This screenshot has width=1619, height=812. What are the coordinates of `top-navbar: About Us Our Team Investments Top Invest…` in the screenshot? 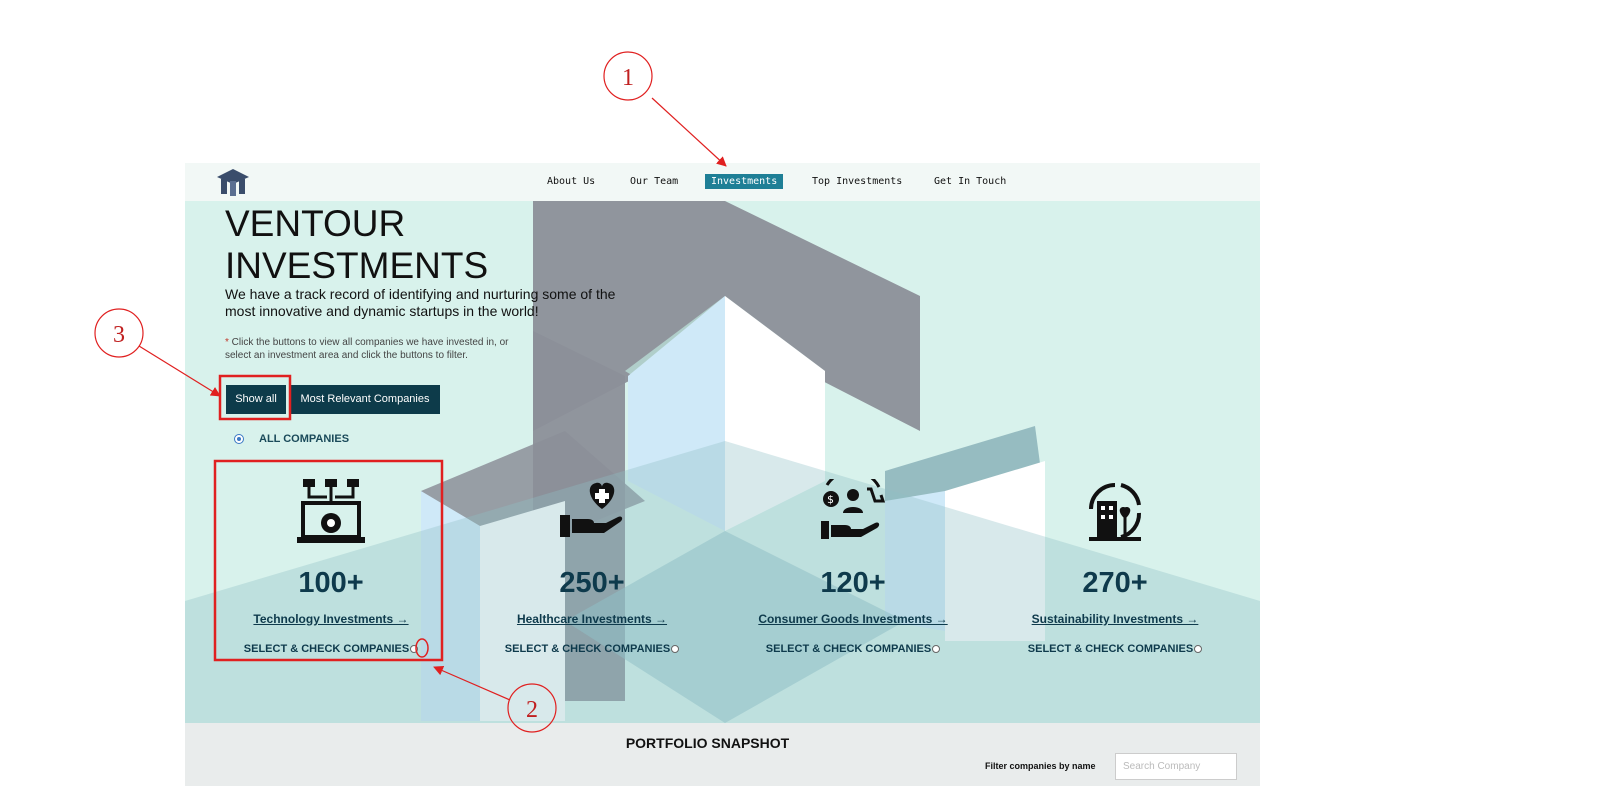 It's located at (722, 182).